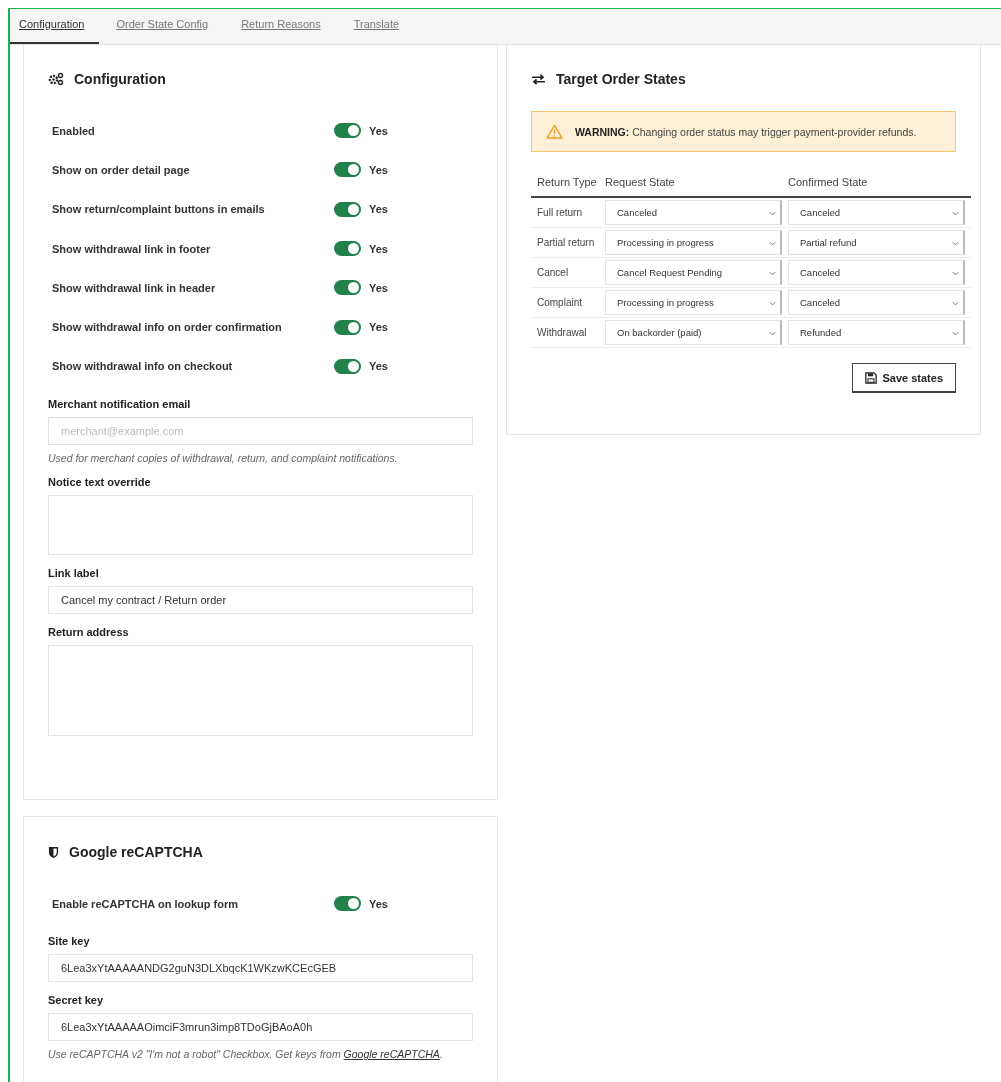  What do you see at coordinates (132, 248) in the screenshot?
I see `toggle-label: Show withdrawal link in footer` at bounding box center [132, 248].